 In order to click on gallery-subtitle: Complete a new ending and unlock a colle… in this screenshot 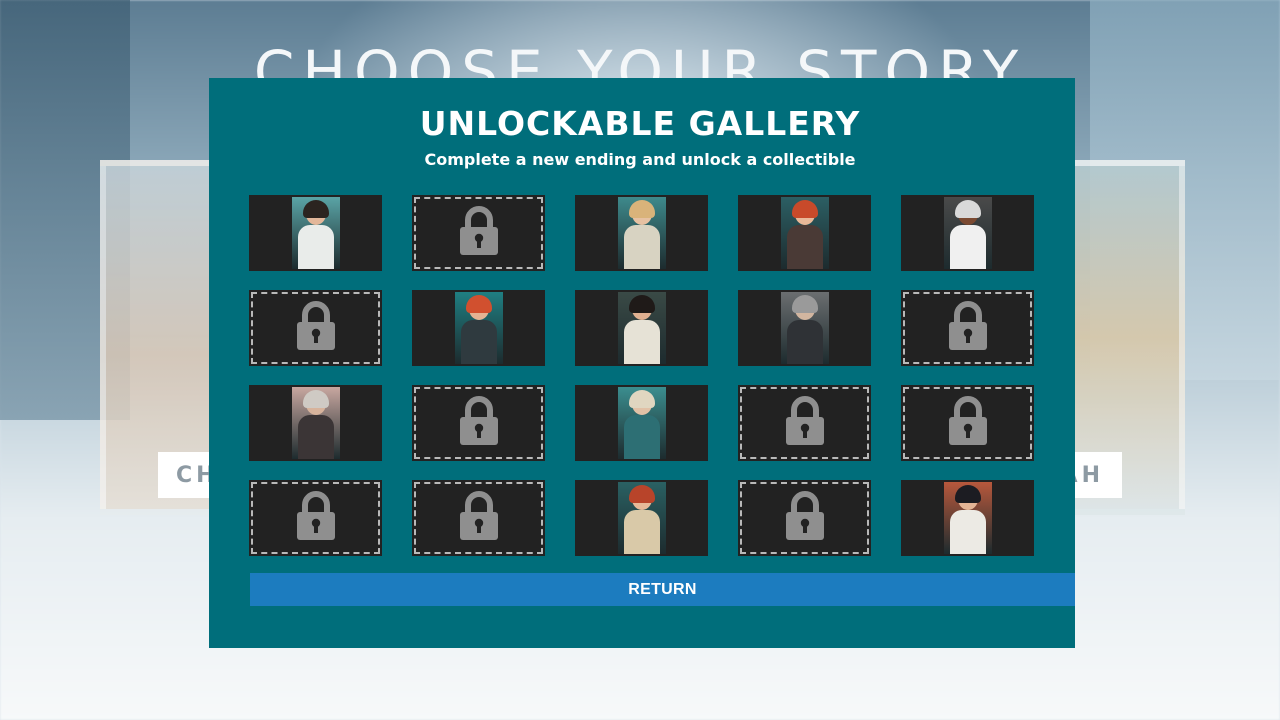, I will do `click(640, 159)`.